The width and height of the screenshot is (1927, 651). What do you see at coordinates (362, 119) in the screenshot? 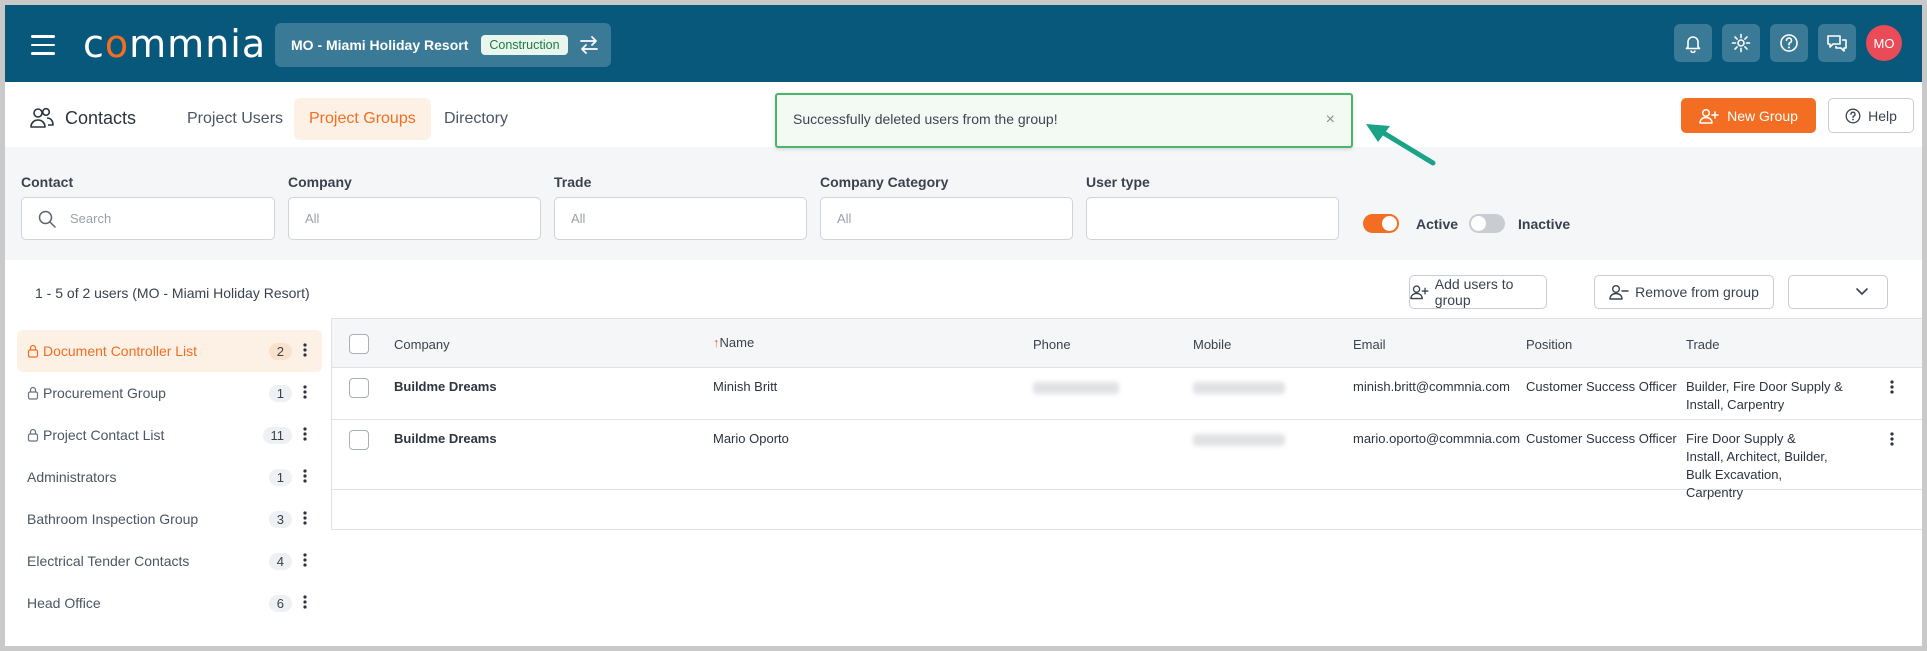
I see `tab-project-groups: Project Groups` at bounding box center [362, 119].